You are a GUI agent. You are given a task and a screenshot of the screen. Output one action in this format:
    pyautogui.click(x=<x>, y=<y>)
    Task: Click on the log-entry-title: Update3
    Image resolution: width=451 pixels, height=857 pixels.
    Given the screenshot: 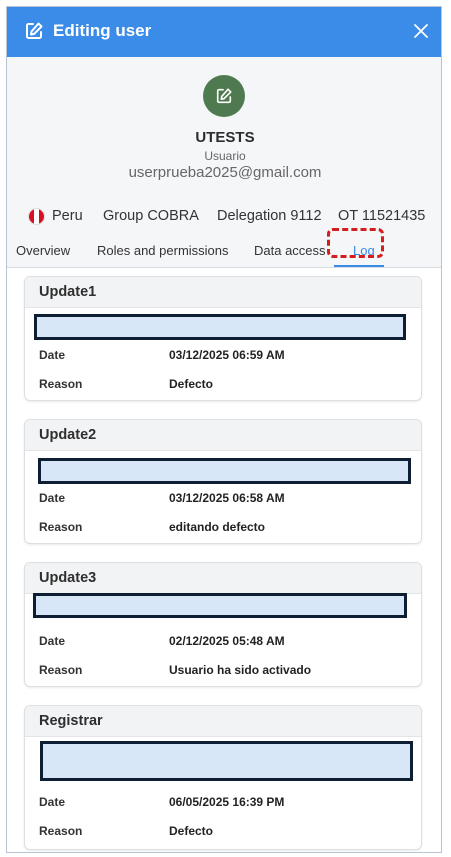 What is the action you would take?
    pyautogui.click(x=68, y=578)
    